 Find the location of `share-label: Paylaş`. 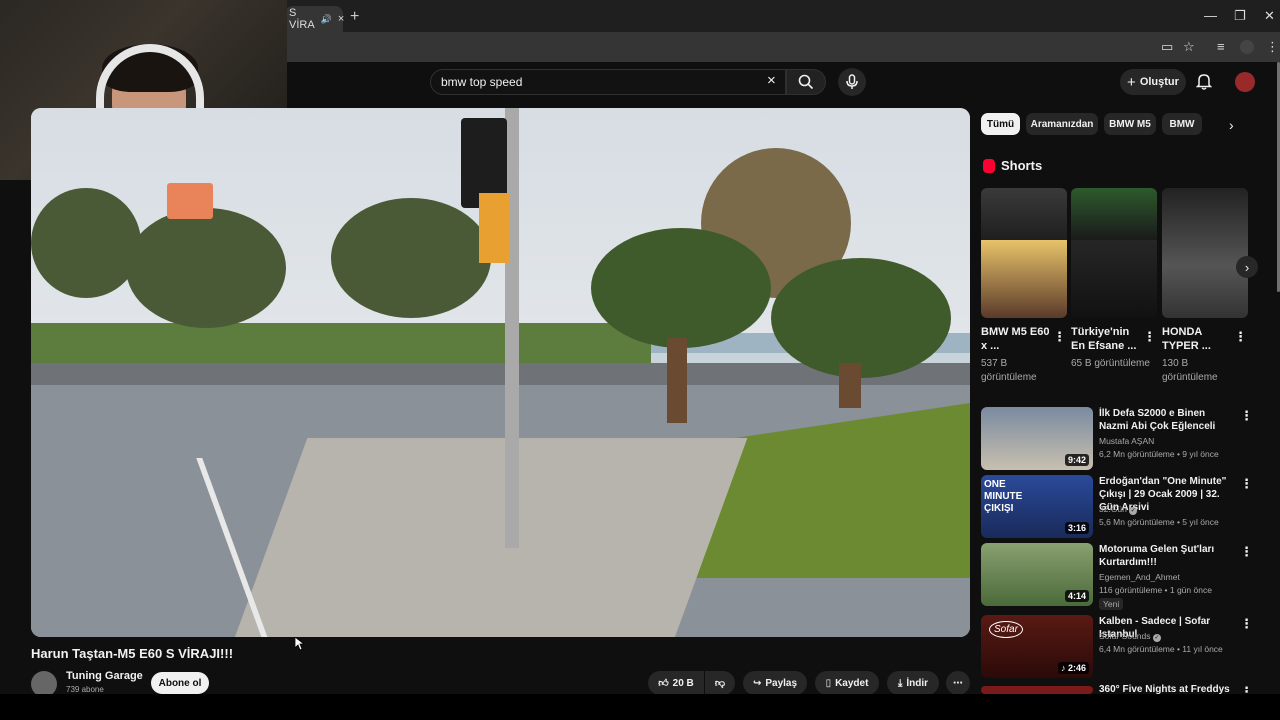

share-label: Paylaş is located at coordinates (781, 683).